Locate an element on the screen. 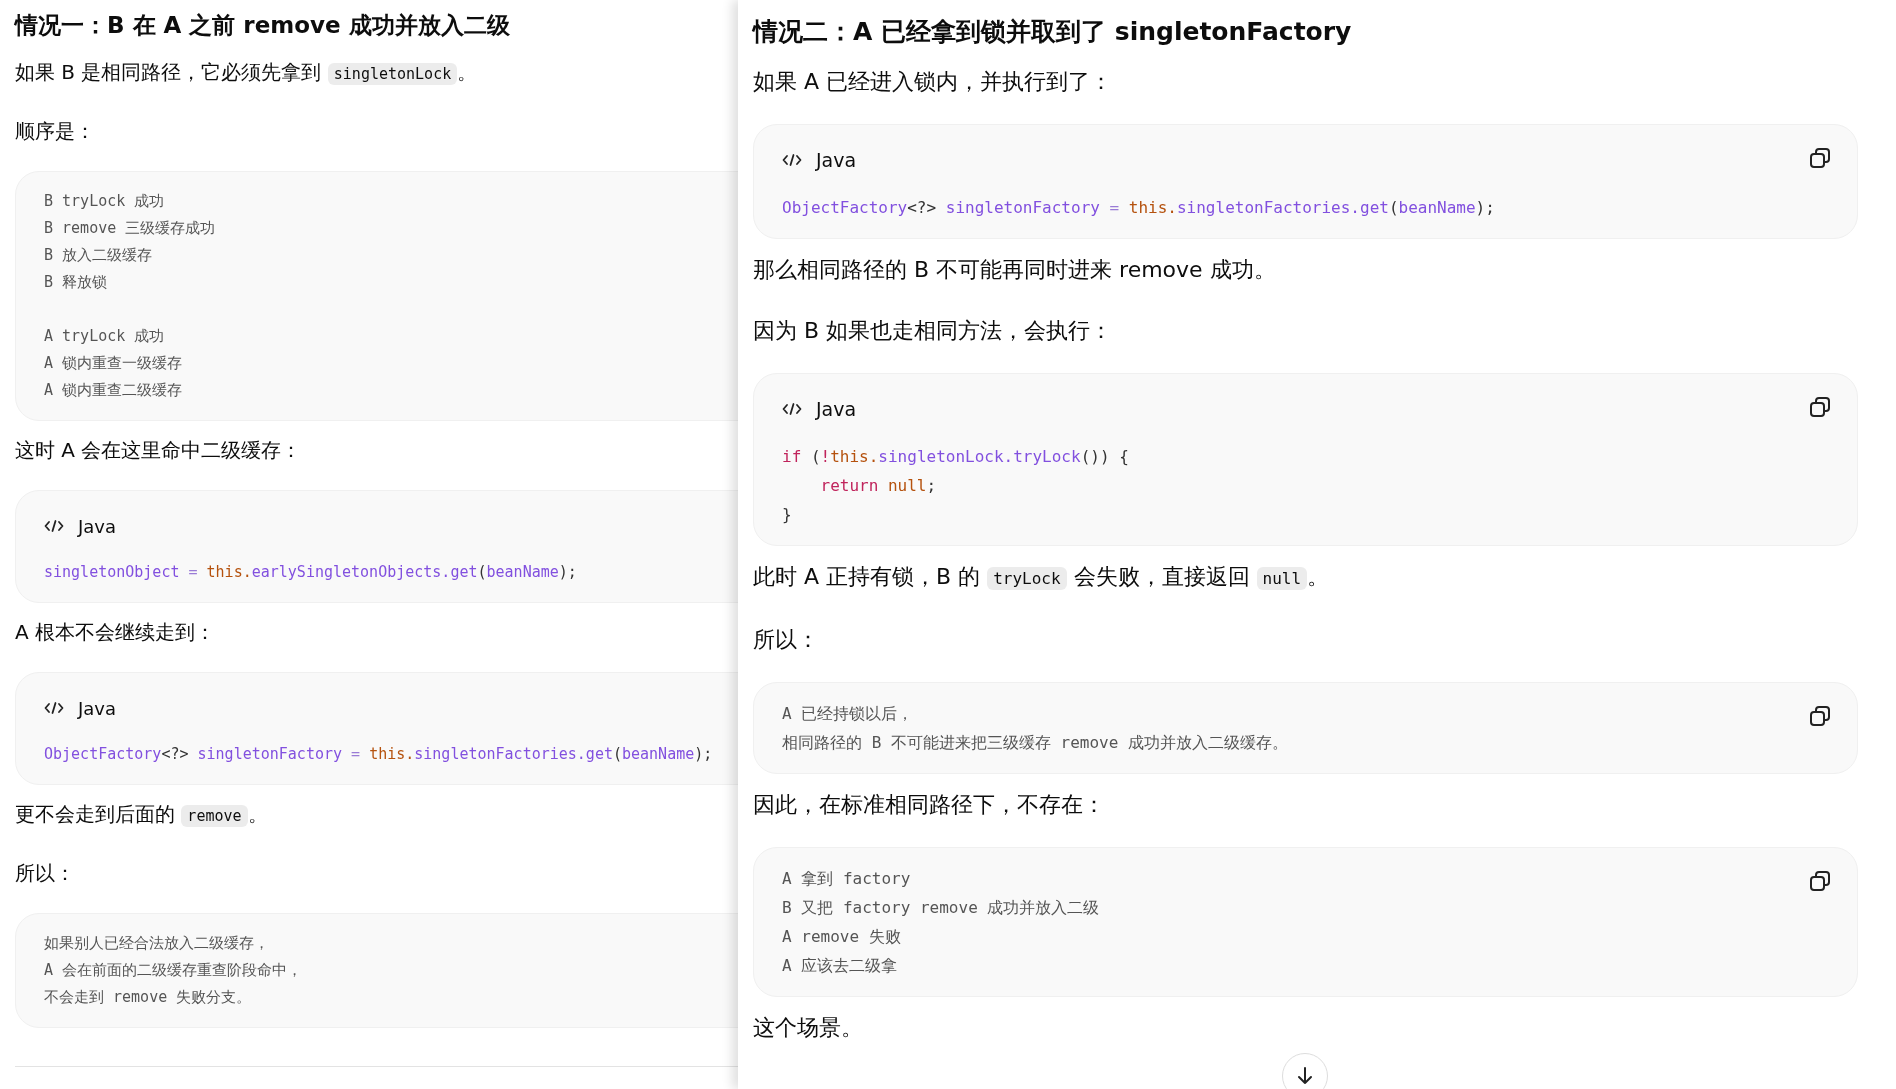 Image resolution: width=1896 pixels, height=1089 pixels. paragraph: 顺序是： is located at coordinates (55, 131).